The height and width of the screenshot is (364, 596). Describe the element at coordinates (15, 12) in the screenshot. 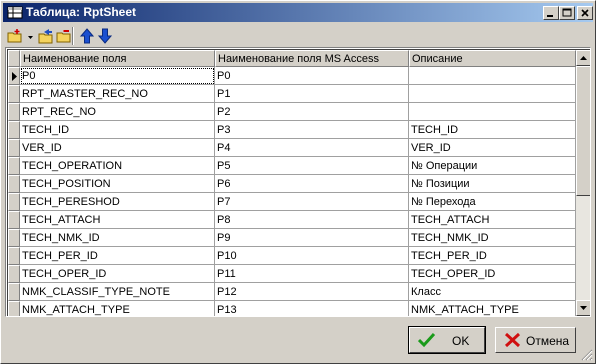

I see `table-icon` at that location.